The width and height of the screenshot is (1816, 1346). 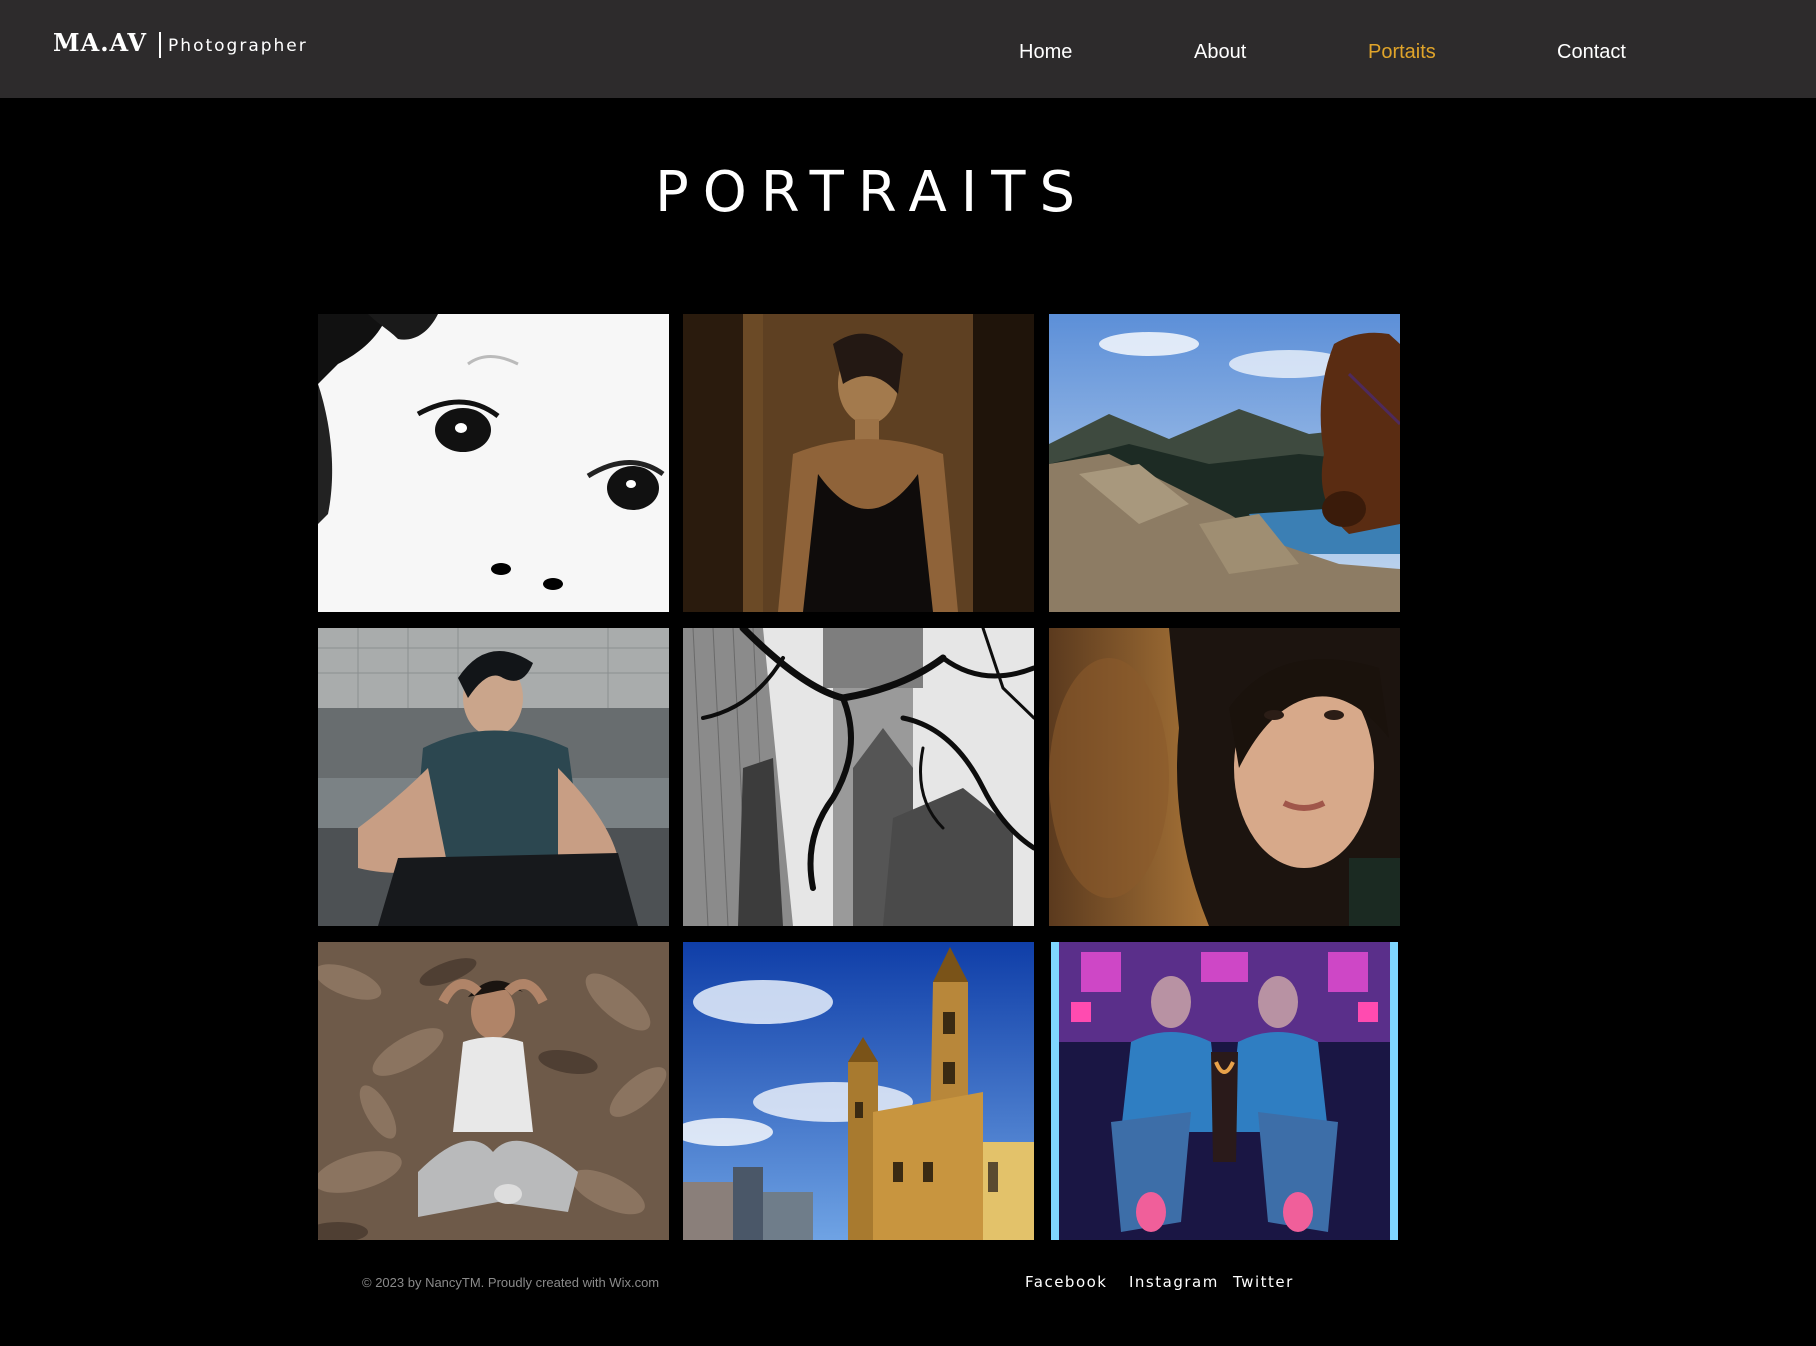 I want to click on photo-horse-mountains, so click(x=1224, y=463).